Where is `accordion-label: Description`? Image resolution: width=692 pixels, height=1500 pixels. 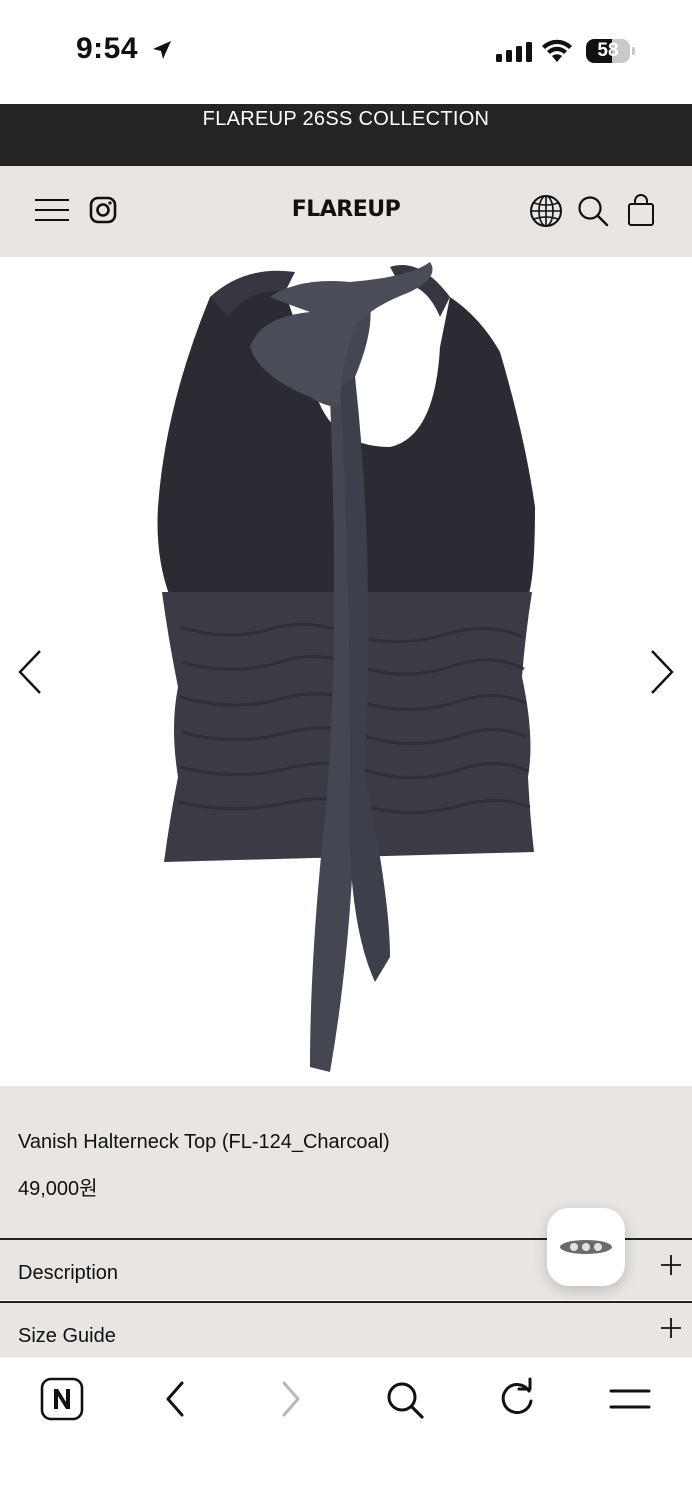
accordion-label: Description is located at coordinates (68, 1273).